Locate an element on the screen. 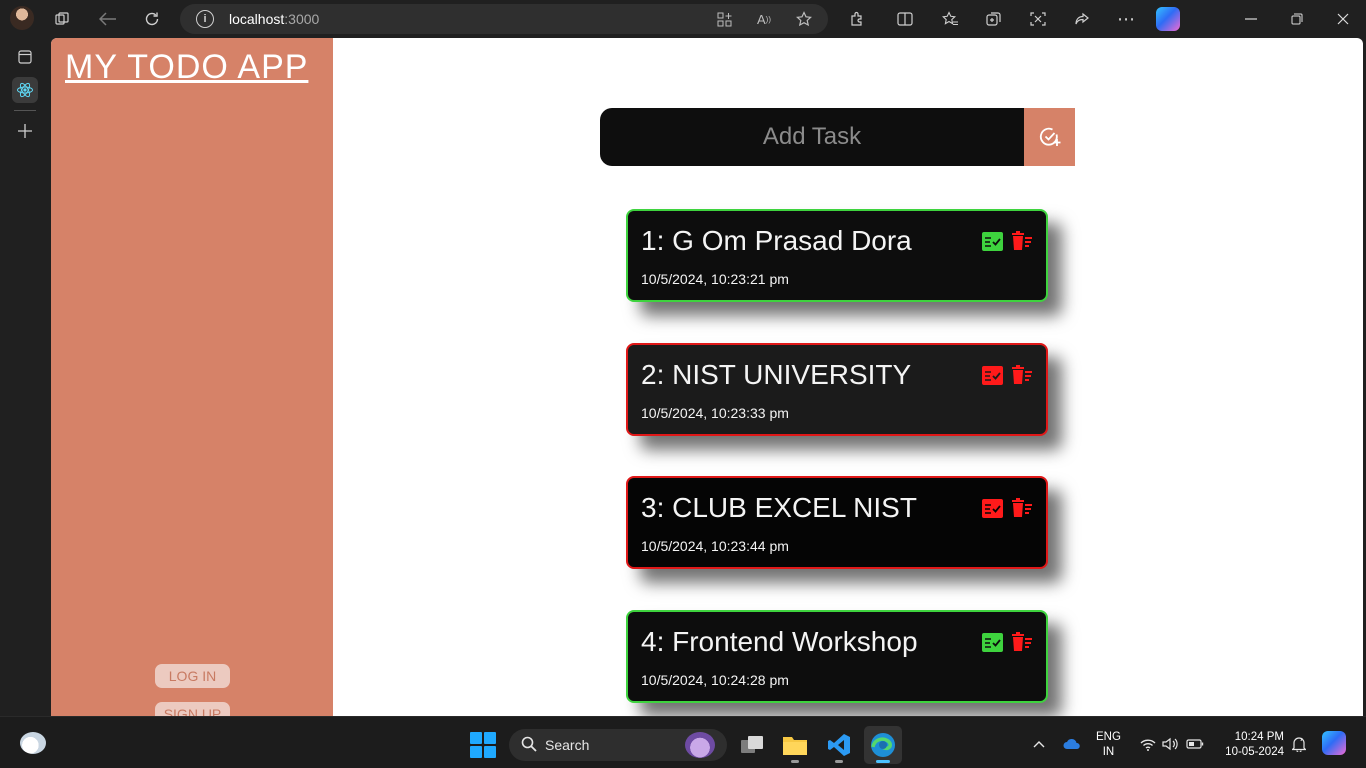 The height and width of the screenshot is (768, 1366). search-icon is located at coordinates (529, 744).